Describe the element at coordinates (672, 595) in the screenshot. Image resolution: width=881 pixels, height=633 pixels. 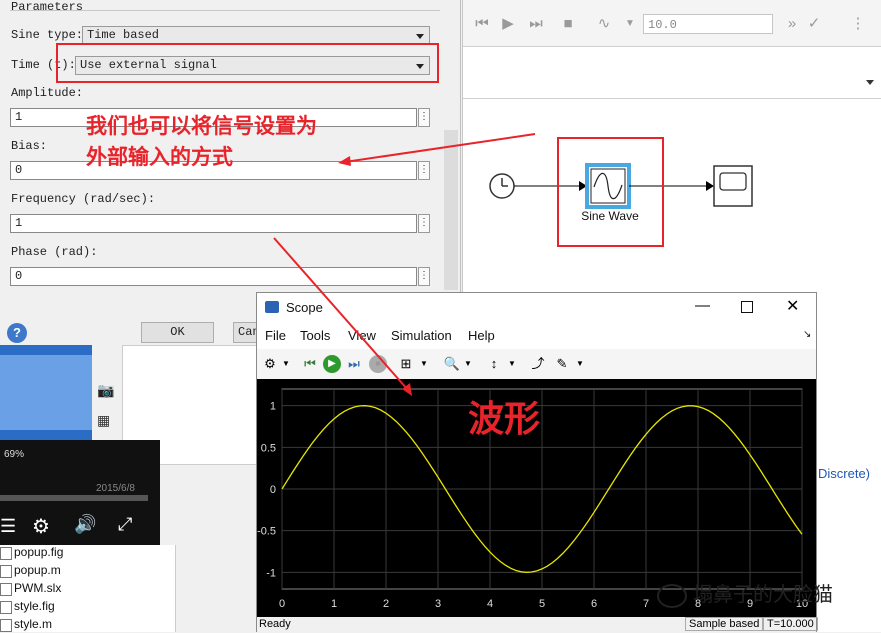
I see `wechat-icon` at that location.